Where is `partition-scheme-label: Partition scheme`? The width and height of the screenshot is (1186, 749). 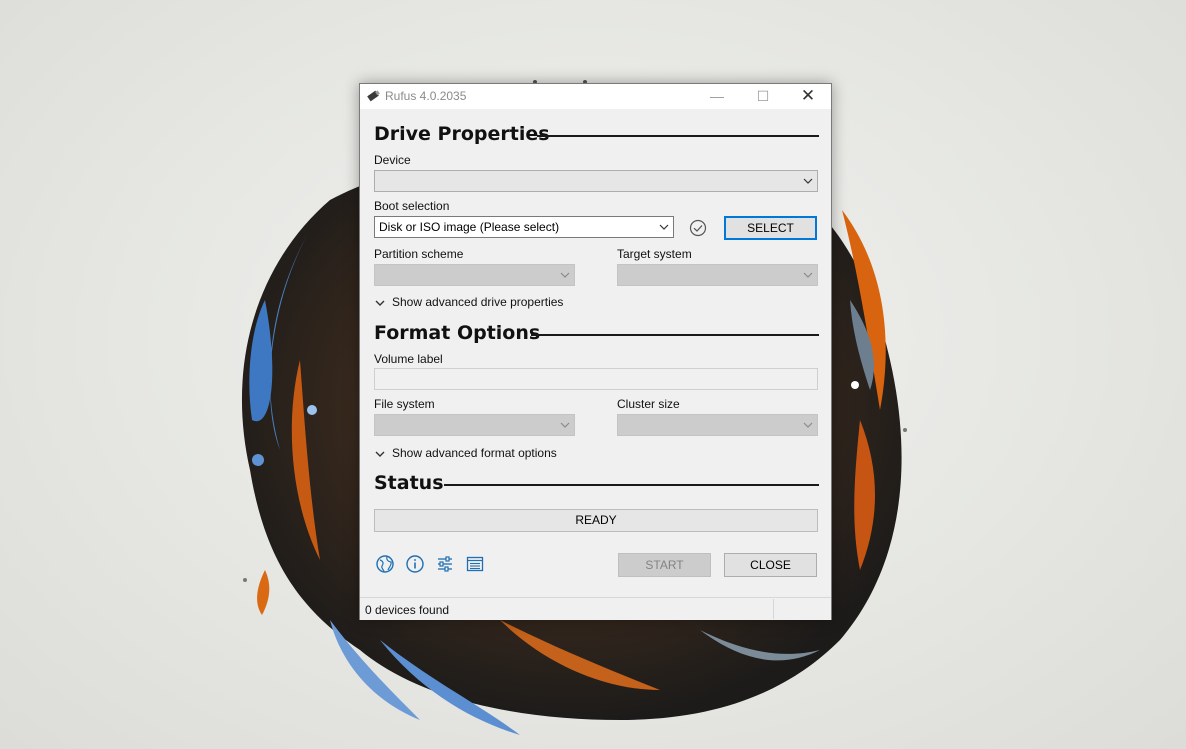 partition-scheme-label: Partition scheme is located at coordinates (419, 254).